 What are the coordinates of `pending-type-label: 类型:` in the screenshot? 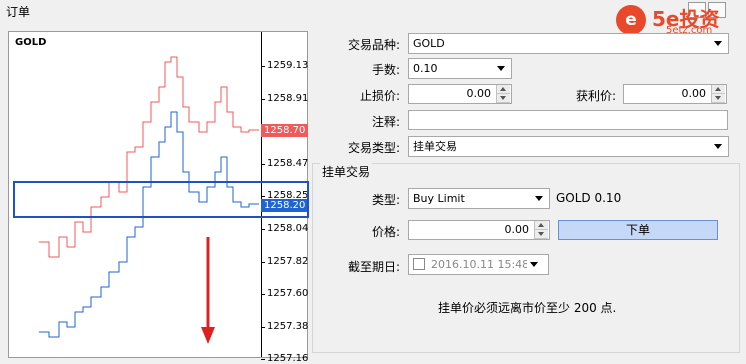 It's located at (385, 200).